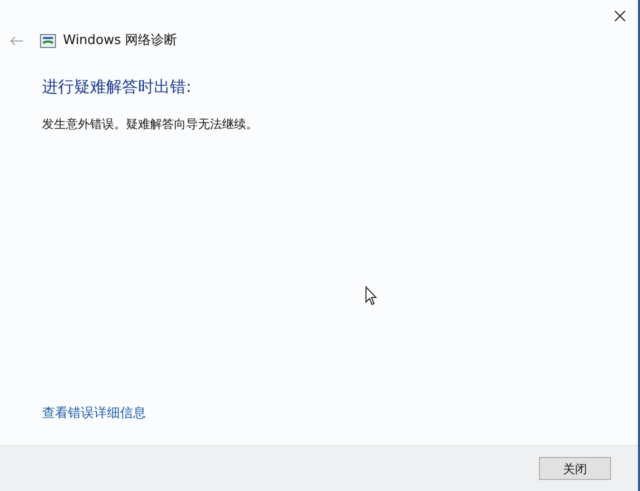  What do you see at coordinates (371, 296) in the screenshot?
I see `mouse-cursor-icon` at bounding box center [371, 296].